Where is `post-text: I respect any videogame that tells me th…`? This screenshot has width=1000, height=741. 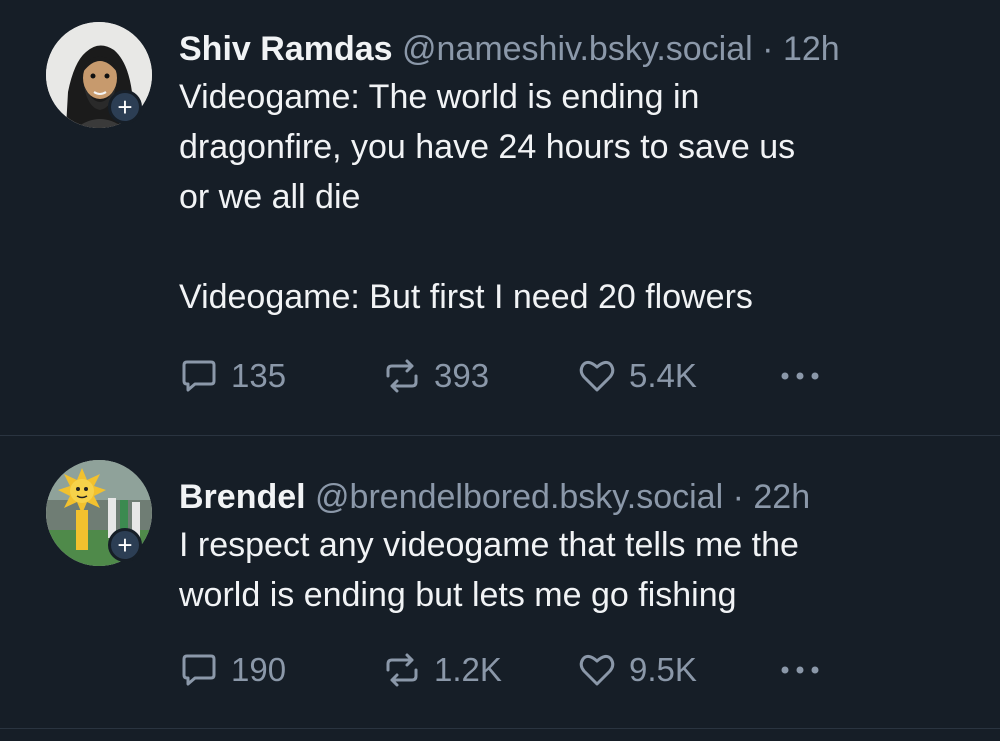 post-text: I respect any videogame that tells me th… is located at coordinates (489, 570).